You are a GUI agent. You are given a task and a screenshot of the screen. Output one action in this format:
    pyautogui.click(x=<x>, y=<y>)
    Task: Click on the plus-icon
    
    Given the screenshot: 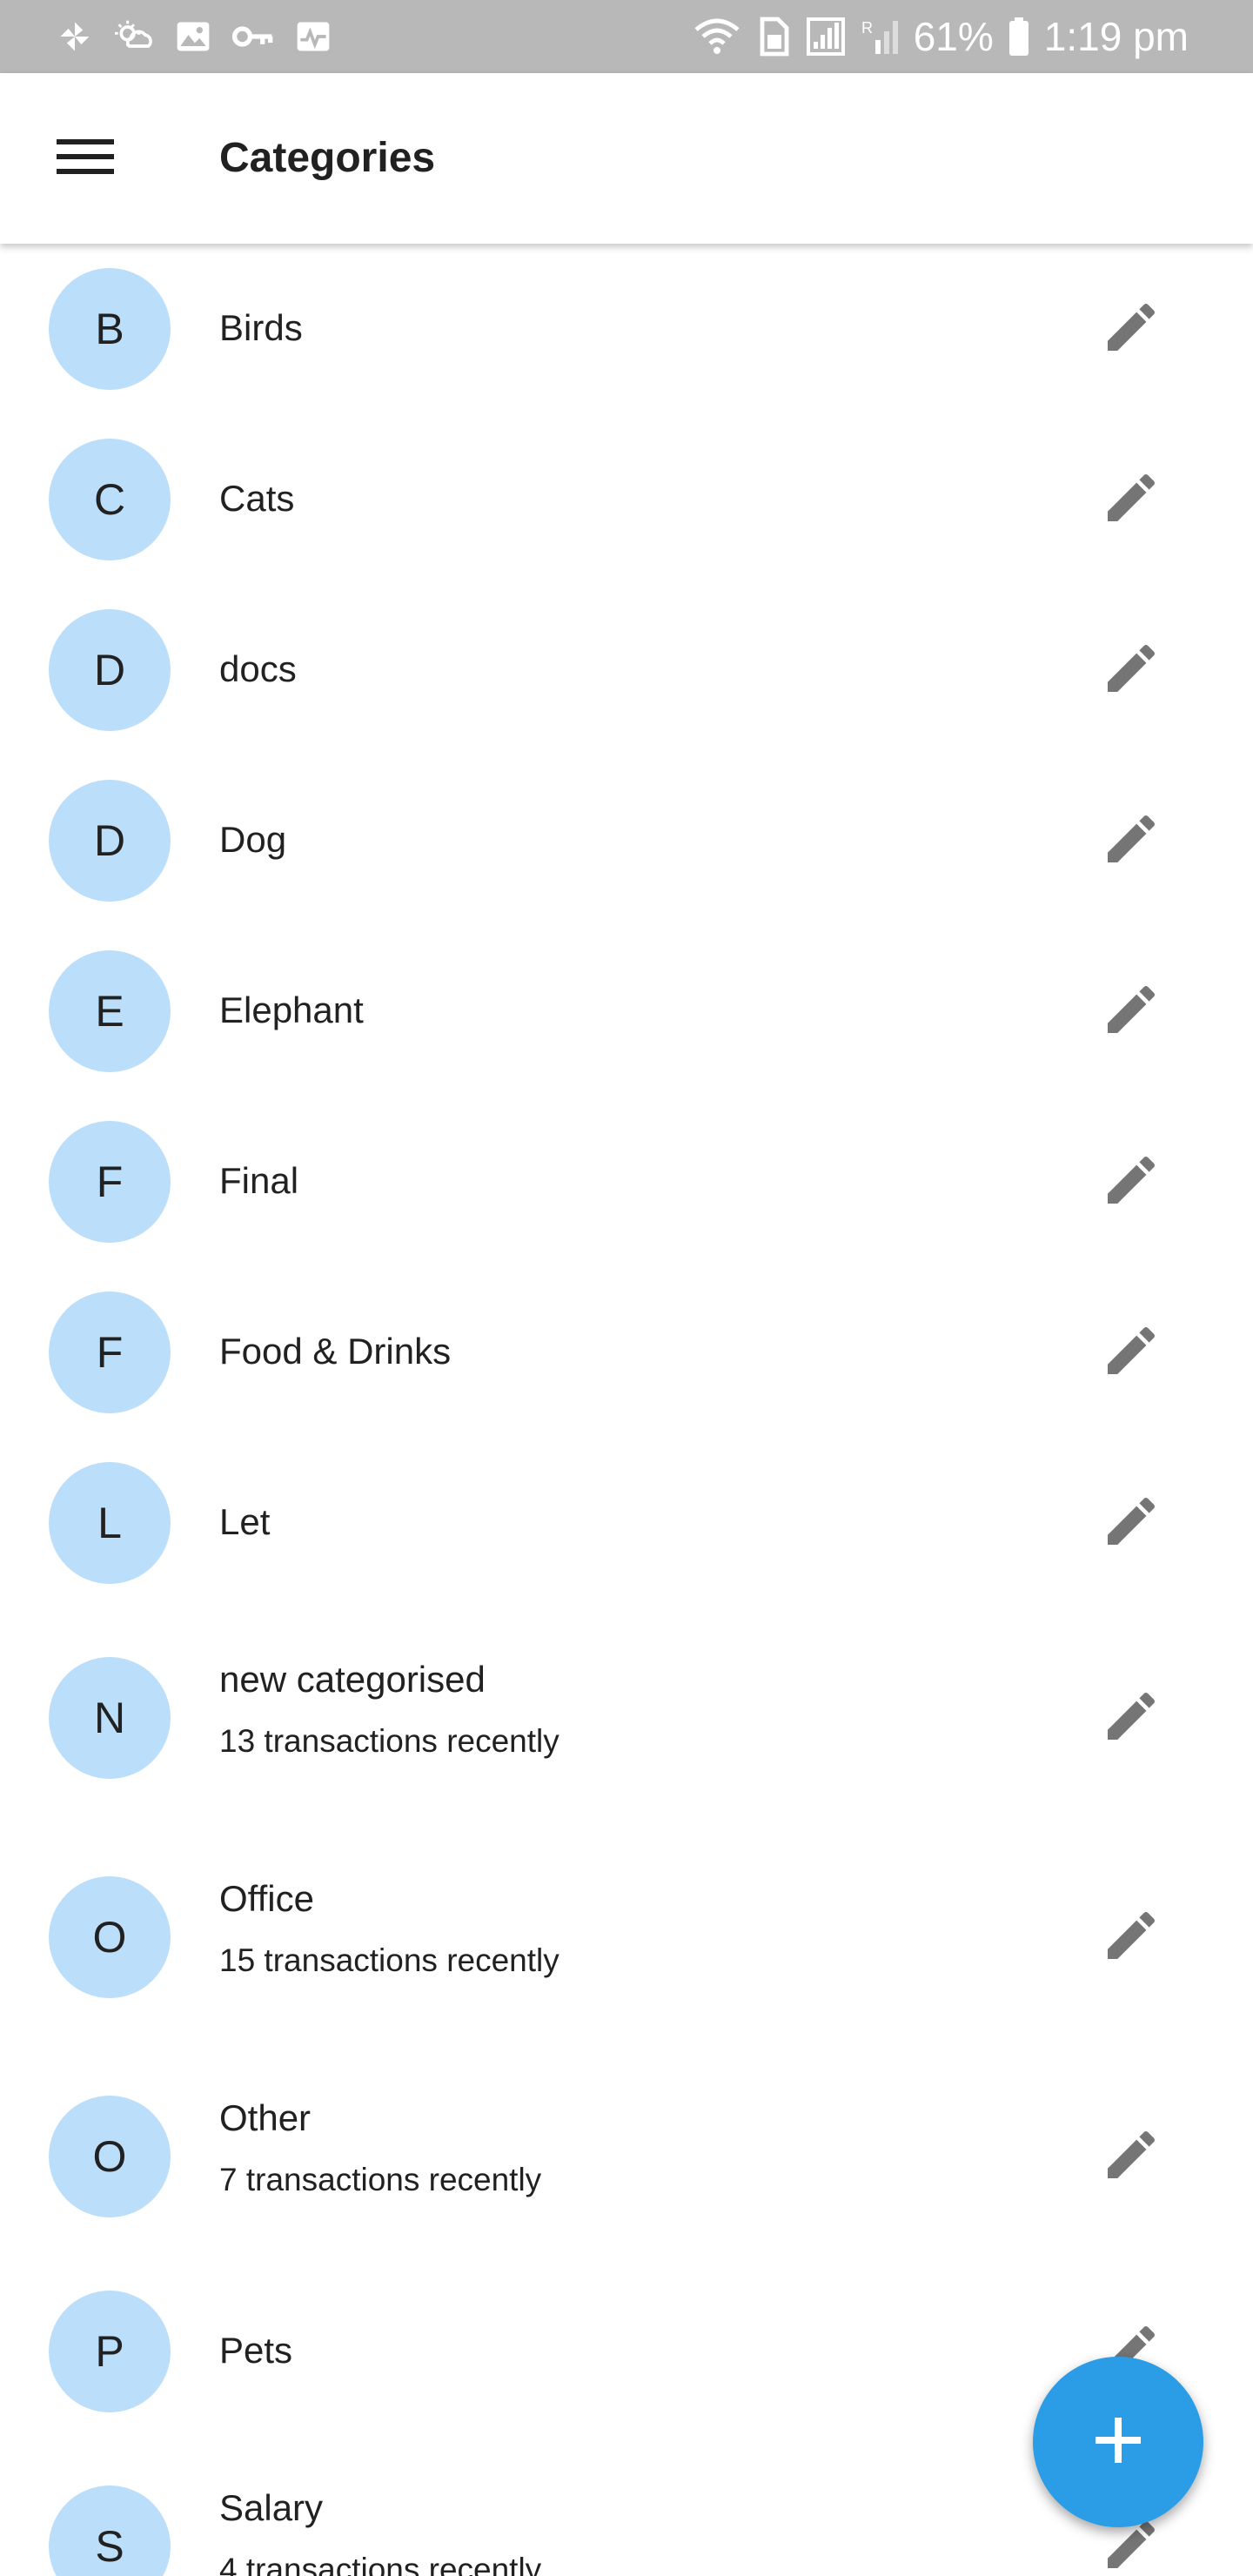 What is the action you would take?
    pyautogui.click(x=1118, y=2442)
    